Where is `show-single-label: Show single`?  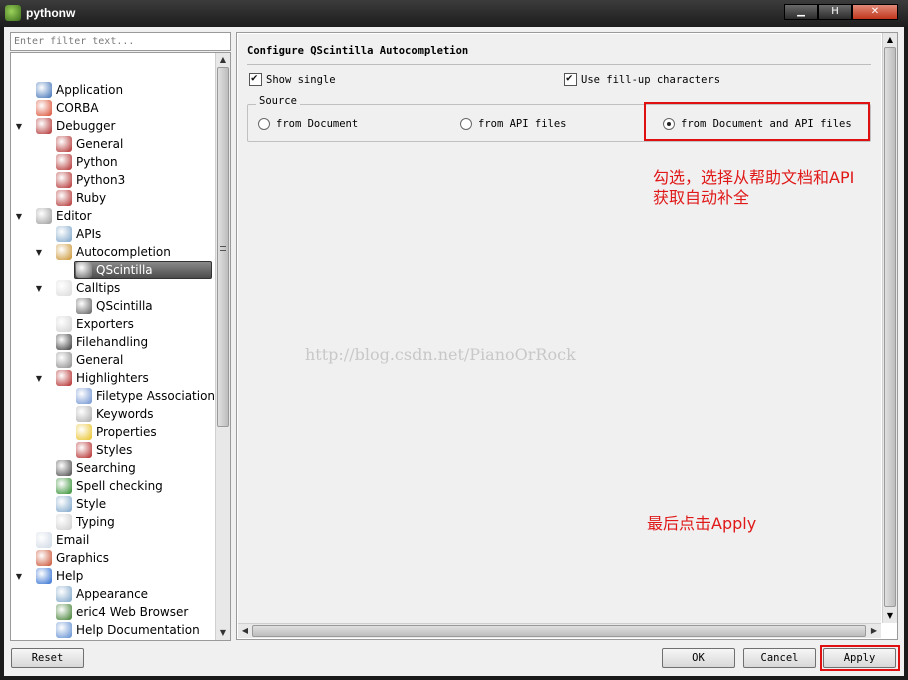
show-single-label: Show single is located at coordinates (301, 79).